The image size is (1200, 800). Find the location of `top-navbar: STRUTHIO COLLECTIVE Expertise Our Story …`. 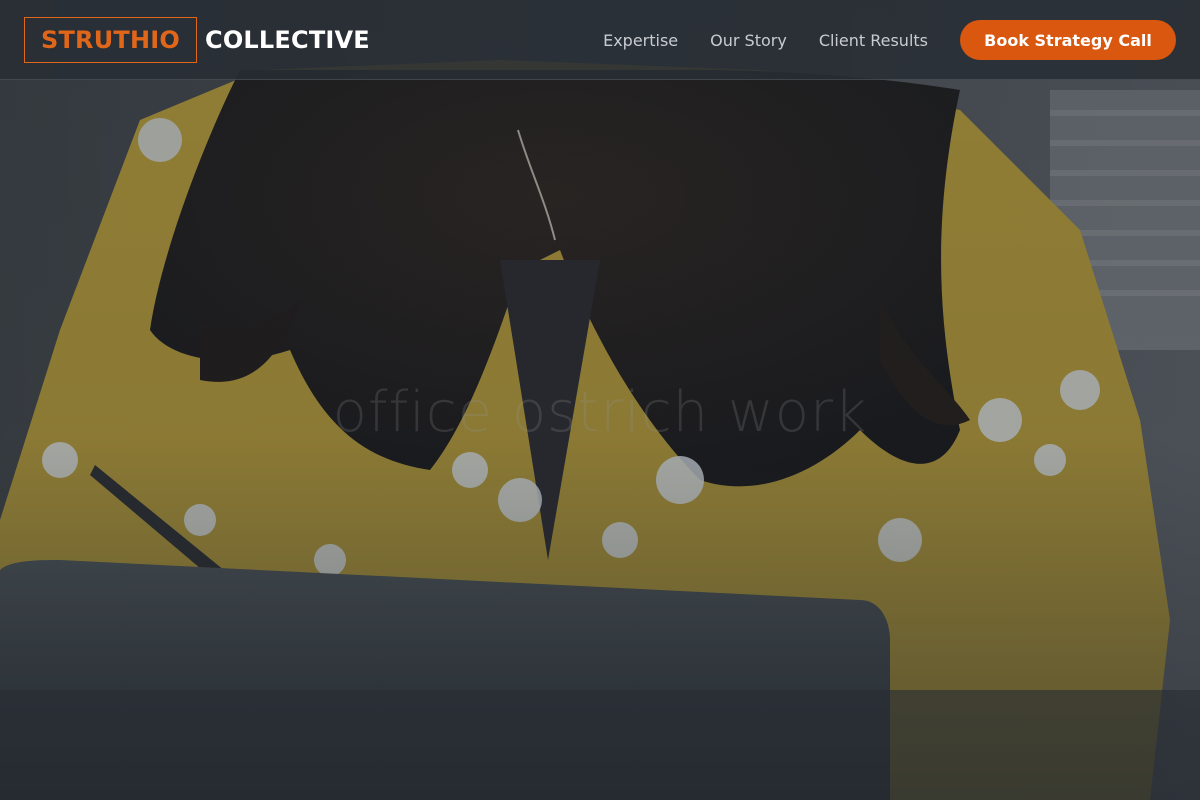

top-navbar: STRUTHIO COLLECTIVE Expertise Our Story … is located at coordinates (600, 40).